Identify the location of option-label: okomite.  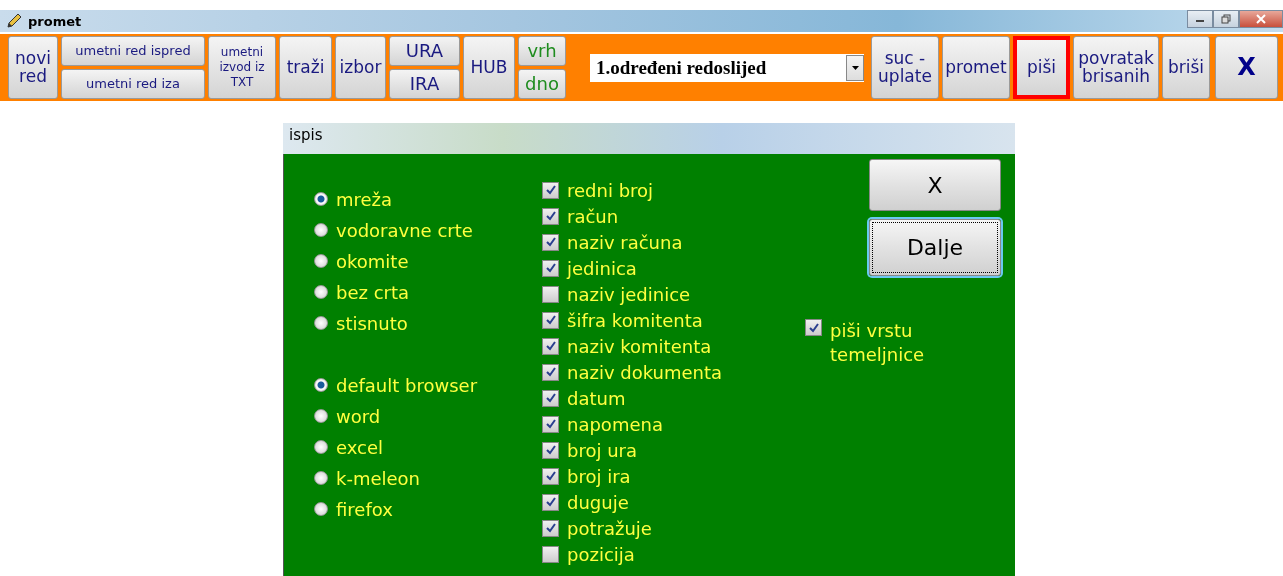
(372, 261).